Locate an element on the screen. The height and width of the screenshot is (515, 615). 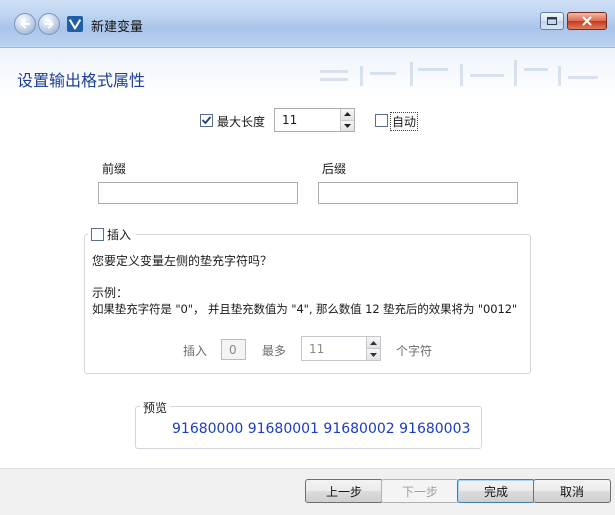
auto-checkbox is located at coordinates (381, 120).